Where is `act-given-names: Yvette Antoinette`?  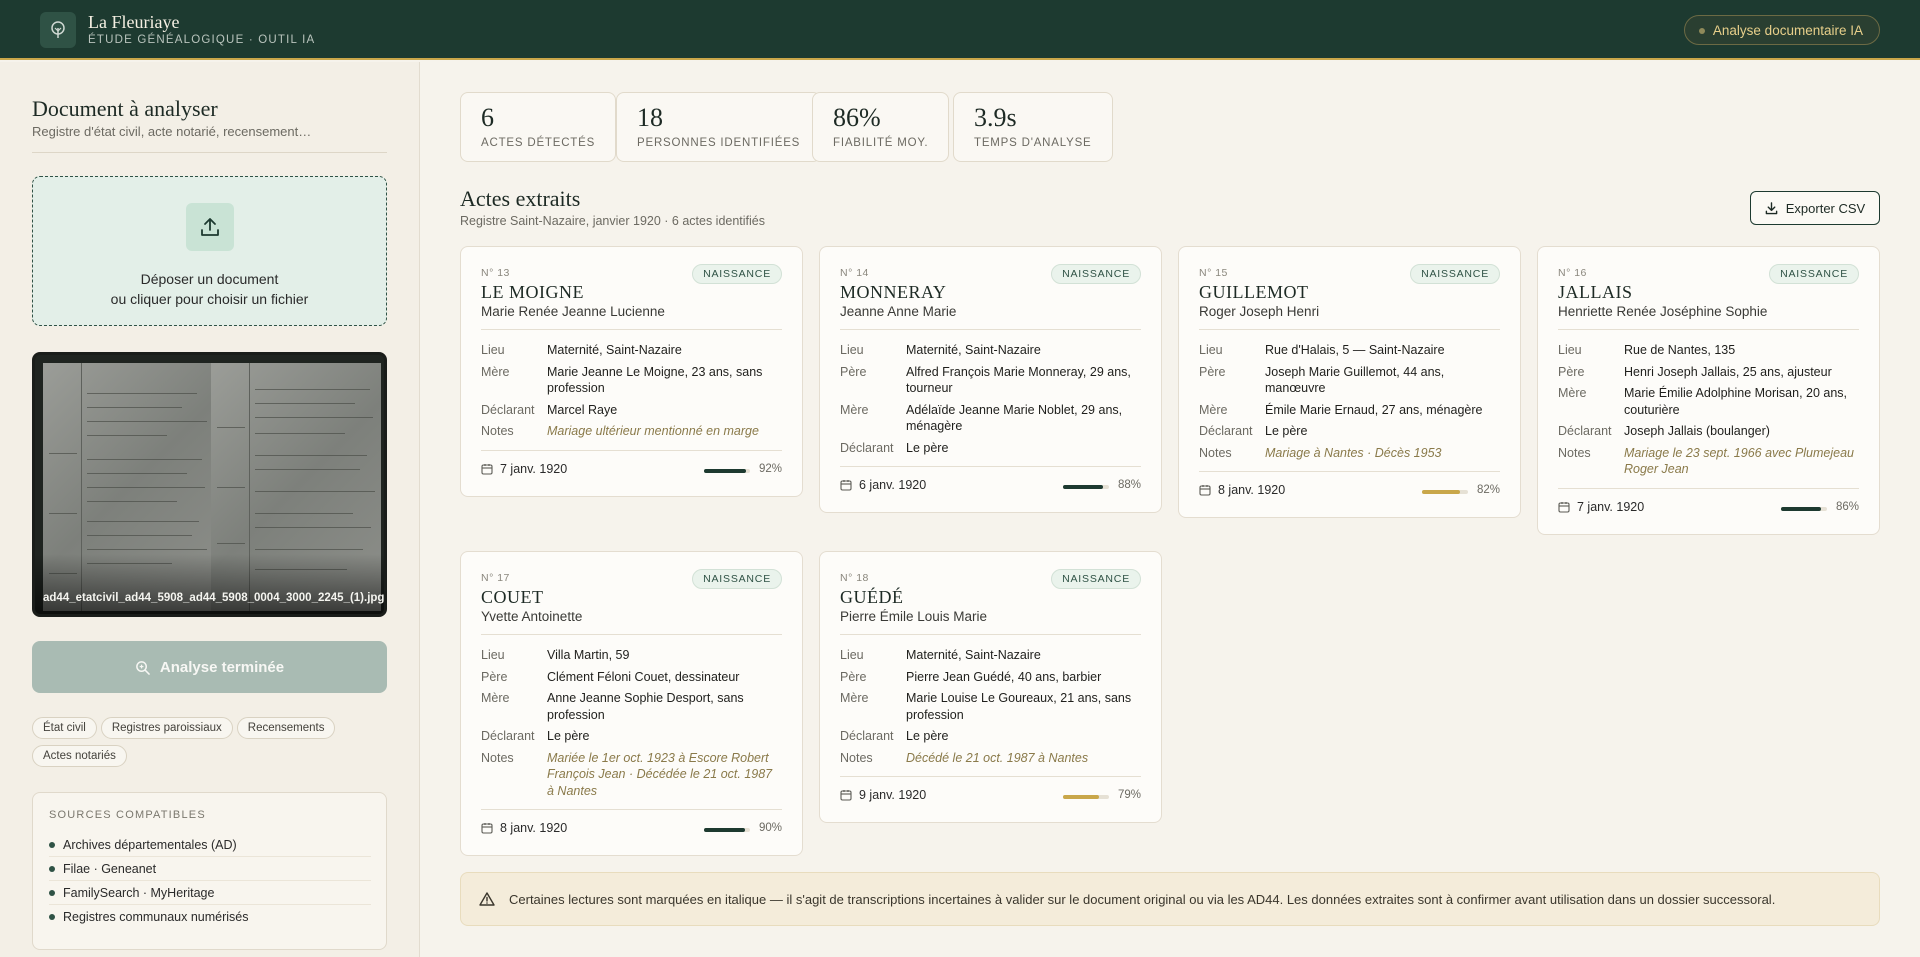 act-given-names: Yvette Antoinette is located at coordinates (532, 616).